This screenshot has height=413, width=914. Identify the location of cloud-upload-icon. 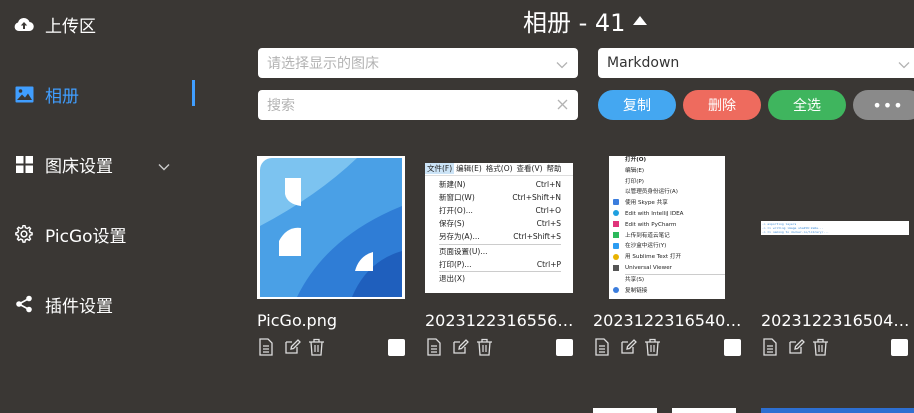
(24, 24).